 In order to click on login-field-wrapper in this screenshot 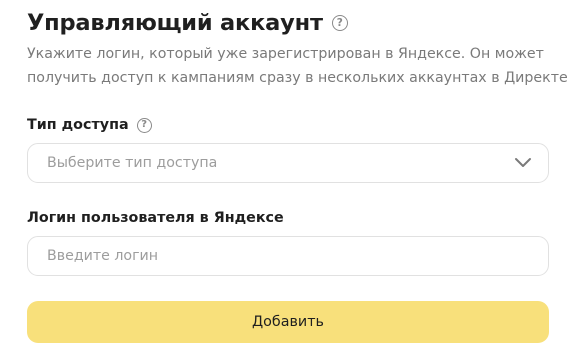, I will do `click(288, 256)`.